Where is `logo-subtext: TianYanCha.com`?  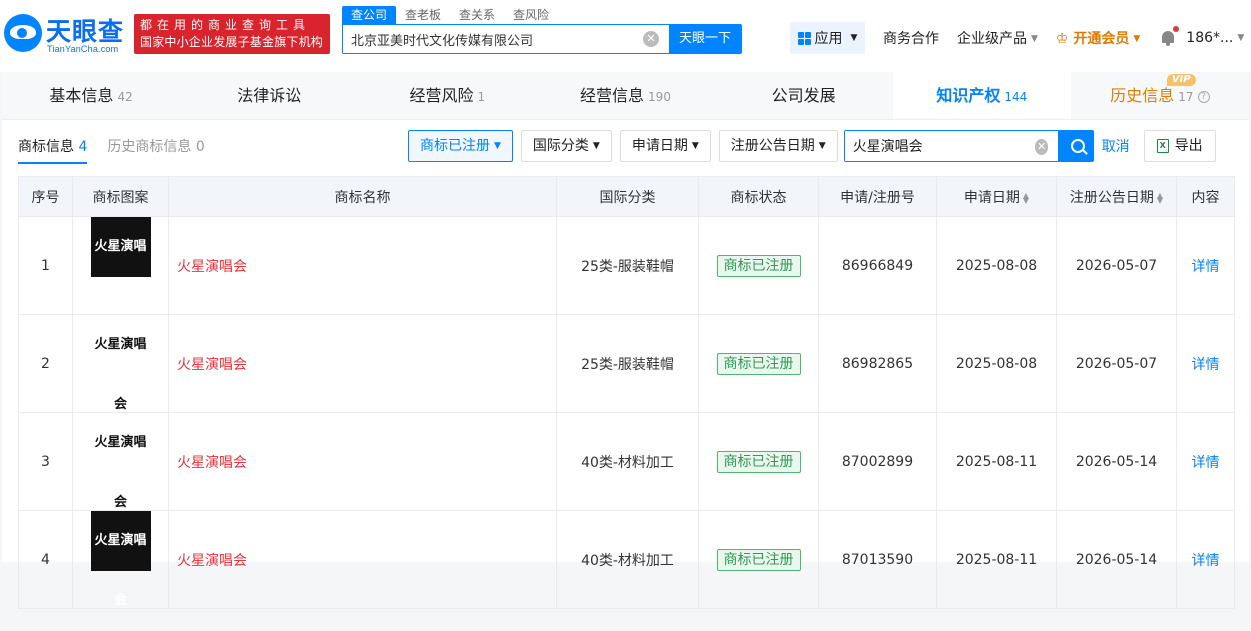 logo-subtext: TianYanCha.com is located at coordinates (83, 49).